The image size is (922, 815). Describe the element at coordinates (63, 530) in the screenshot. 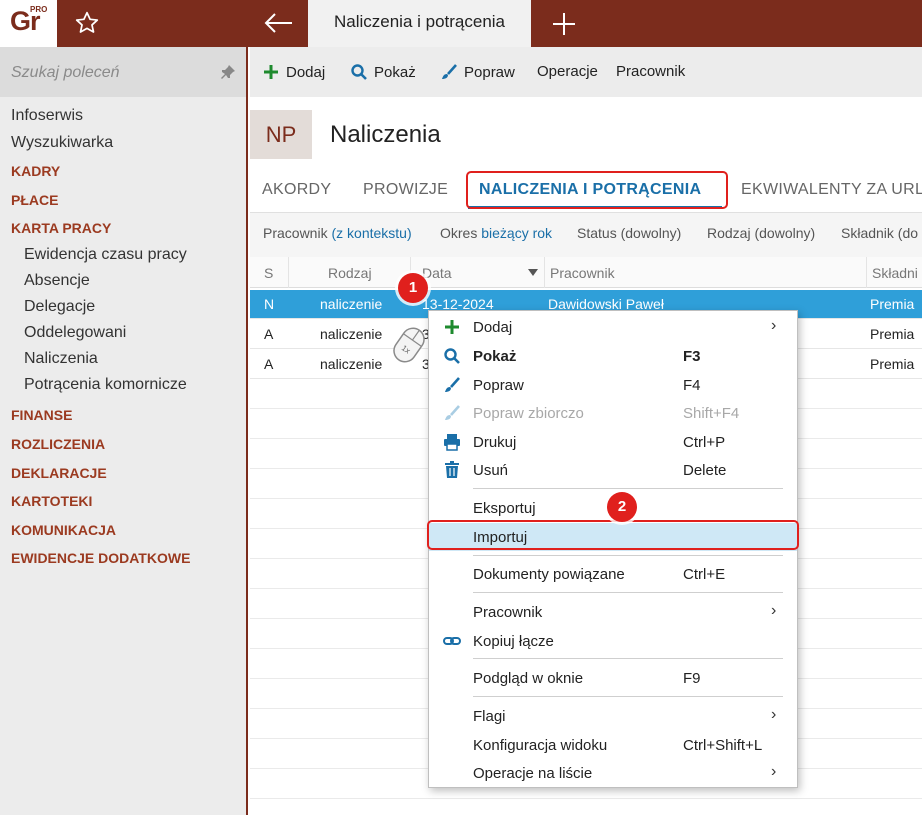

I see `sidebar-section-komunikacja: KOMUNIKACJA` at that location.